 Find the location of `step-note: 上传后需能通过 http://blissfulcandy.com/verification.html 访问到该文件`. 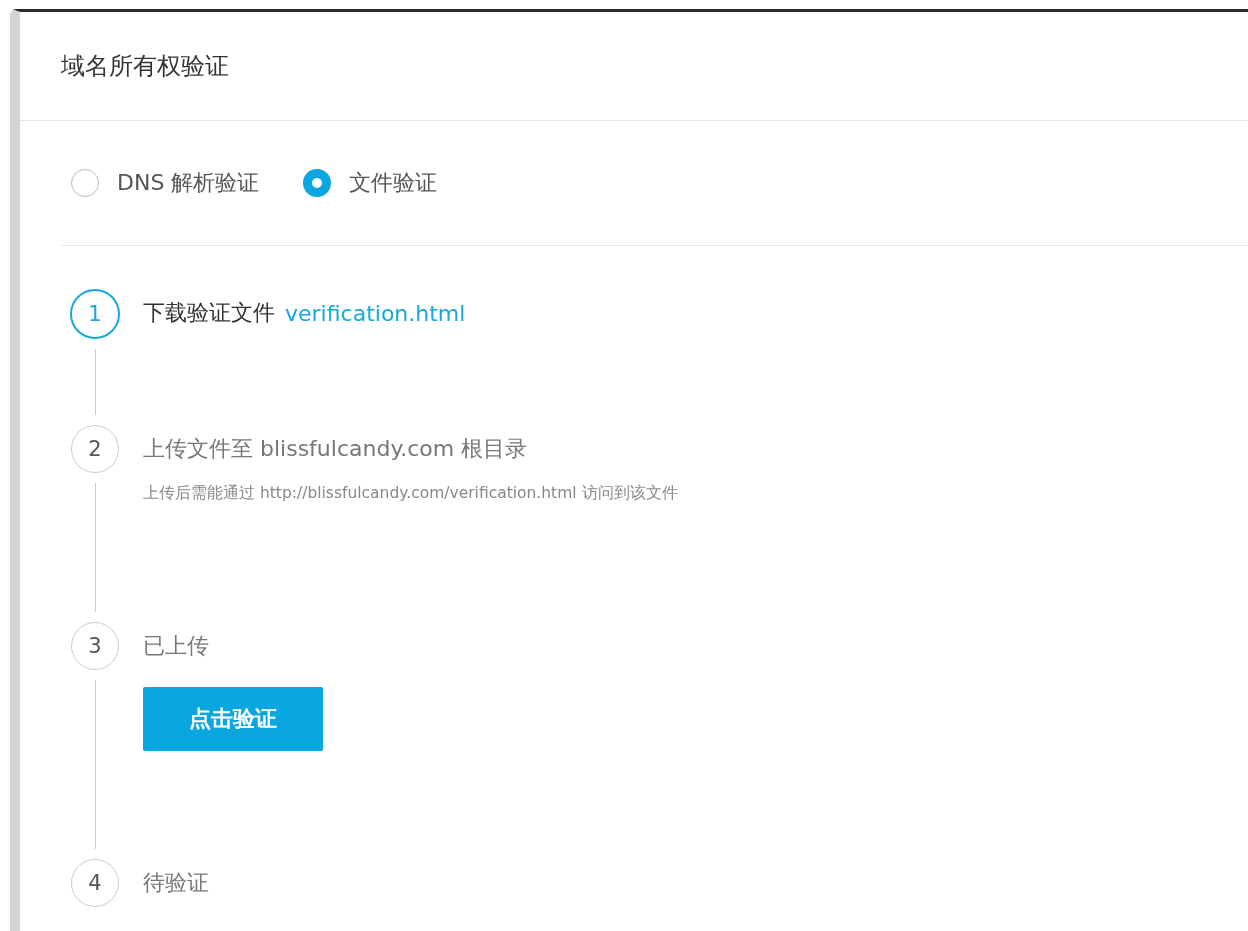

step-note: 上传后需能通过 http://blissfulcandy.com/verification.html 访问到该文件 is located at coordinates (411, 493).